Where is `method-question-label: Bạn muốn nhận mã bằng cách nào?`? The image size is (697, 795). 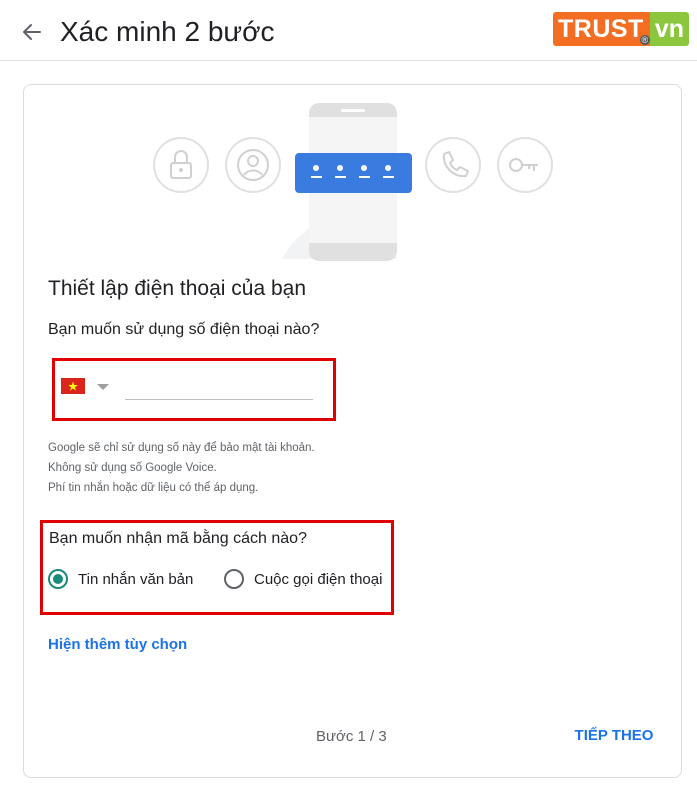
method-question-label: Bạn muốn nhận mã bằng cách nào? is located at coordinates (178, 538).